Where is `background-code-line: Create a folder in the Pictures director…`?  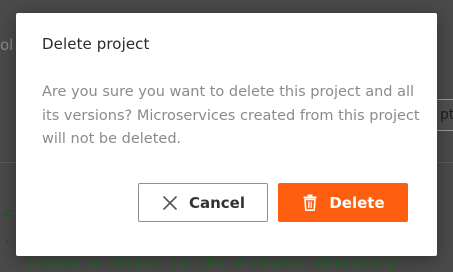 background-code-line: Create a folder in the Pictures director… is located at coordinates (216, 263).